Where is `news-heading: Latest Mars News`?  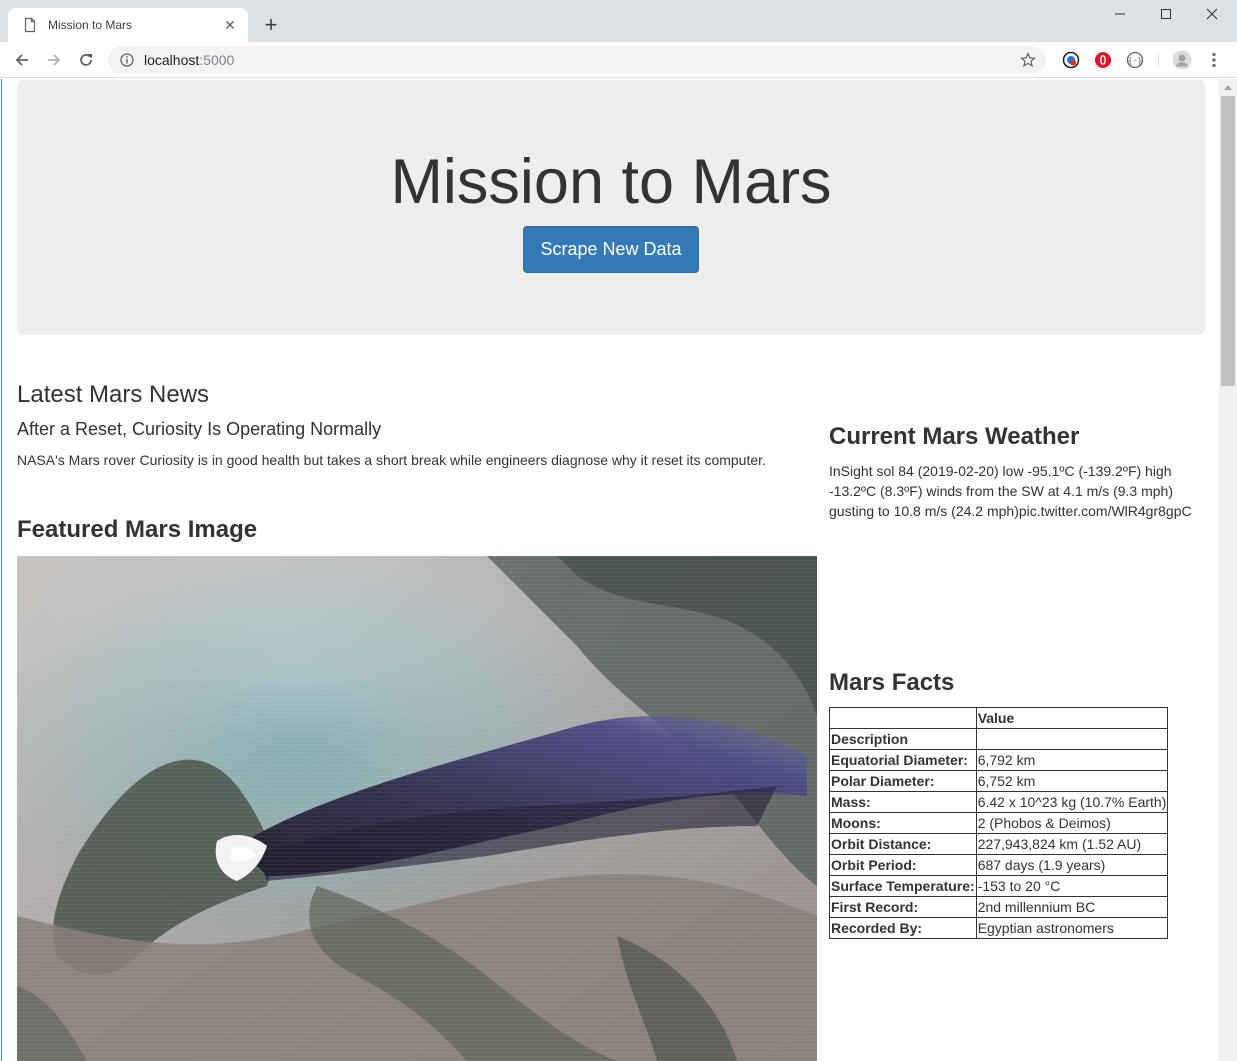
news-heading: Latest Mars News is located at coordinates (113, 394).